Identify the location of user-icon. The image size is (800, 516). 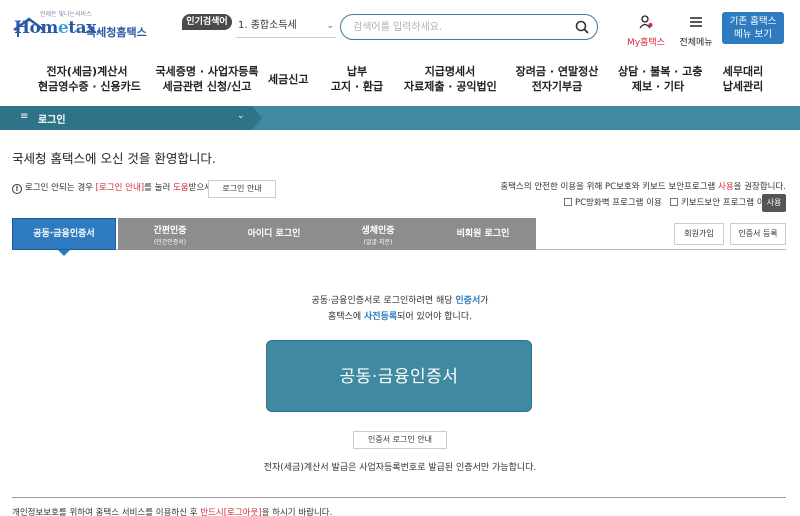
(646, 22).